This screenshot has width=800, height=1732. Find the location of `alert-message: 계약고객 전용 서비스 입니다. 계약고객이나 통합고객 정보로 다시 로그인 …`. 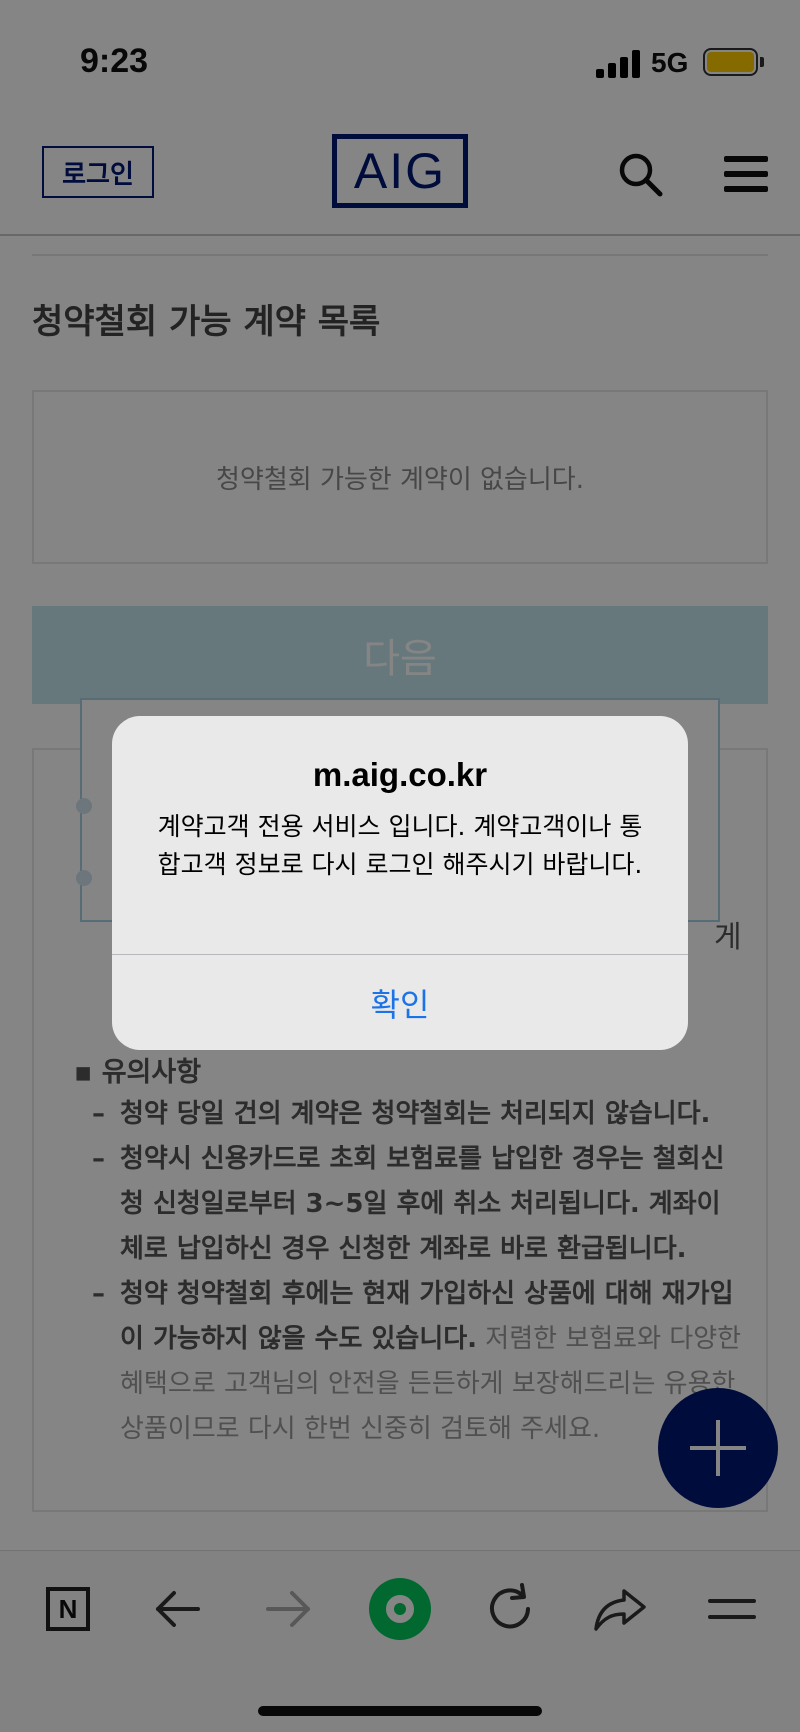

alert-message: 계약고객 전용 서비스 입니다. 계약고객이나 통합고객 정보로 다시 로그인 … is located at coordinates (400, 845).